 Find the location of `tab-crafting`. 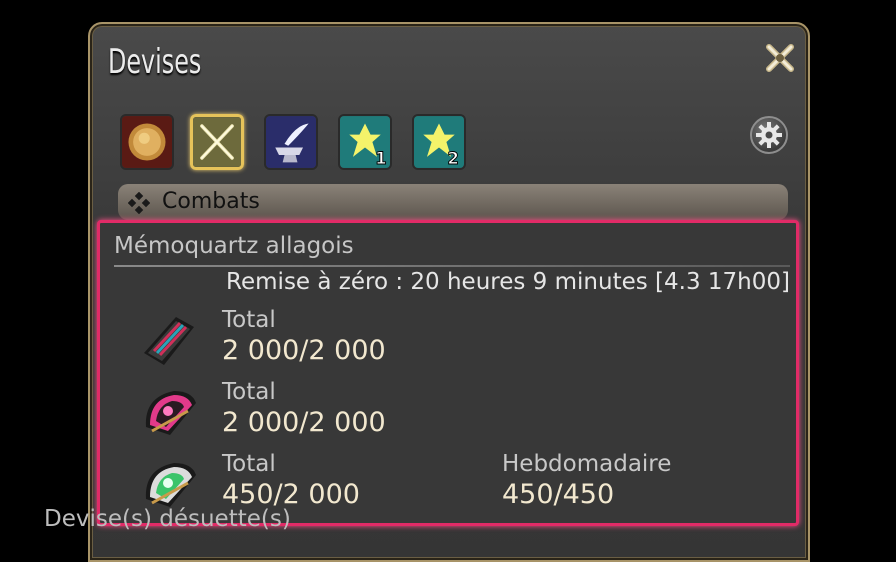

tab-crafting is located at coordinates (291, 142).